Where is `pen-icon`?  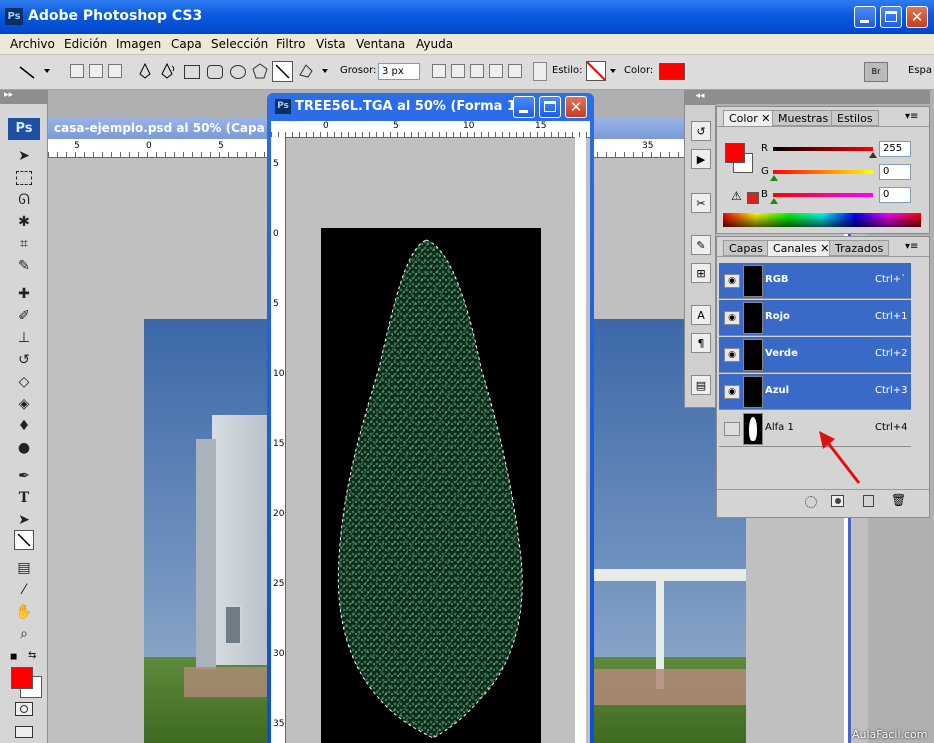 pen-icon is located at coordinates (145, 71).